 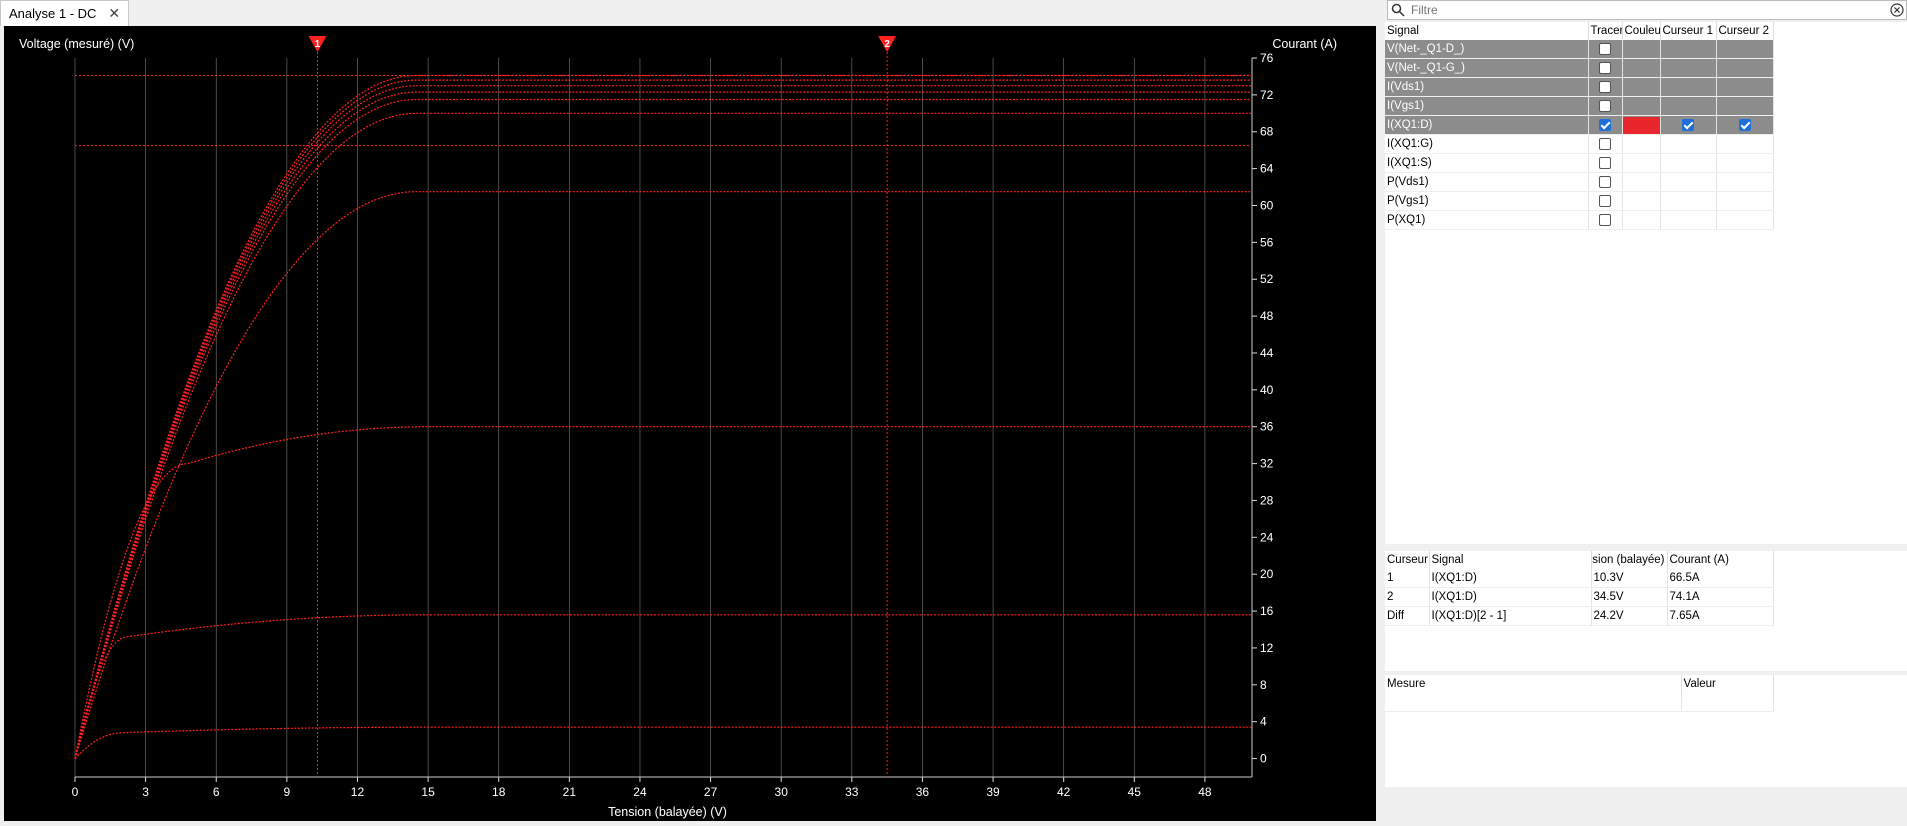 I want to click on cursor-1-checkbox, so click(x=1688, y=124).